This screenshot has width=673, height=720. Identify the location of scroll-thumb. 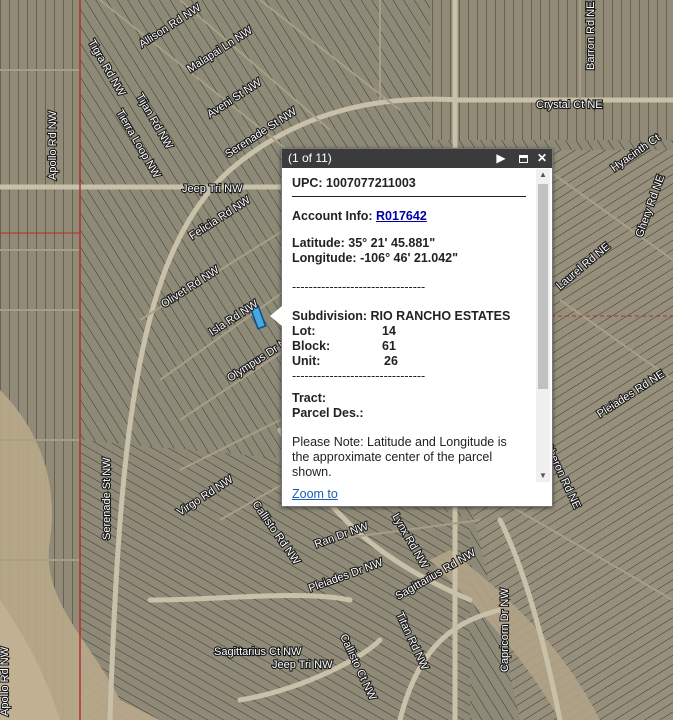
(543, 286).